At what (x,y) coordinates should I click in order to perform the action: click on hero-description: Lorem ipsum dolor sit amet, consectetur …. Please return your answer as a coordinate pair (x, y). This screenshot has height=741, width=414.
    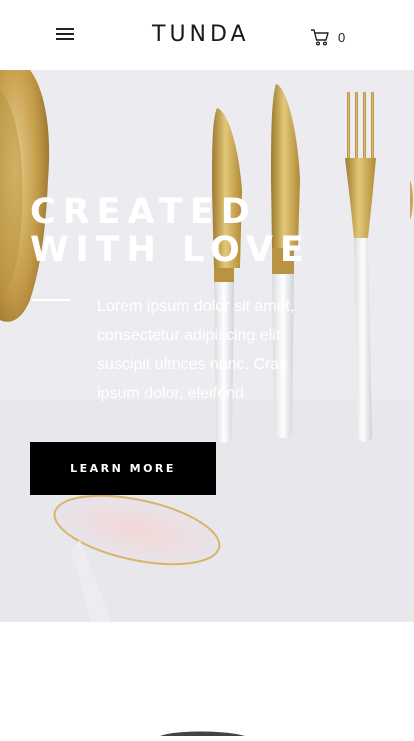
    Looking at the image, I should click on (196, 350).